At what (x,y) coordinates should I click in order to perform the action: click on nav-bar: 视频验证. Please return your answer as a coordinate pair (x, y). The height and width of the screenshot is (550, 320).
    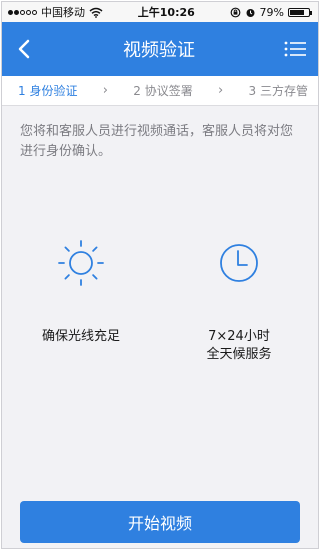
    Looking at the image, I should click on (160, 49).